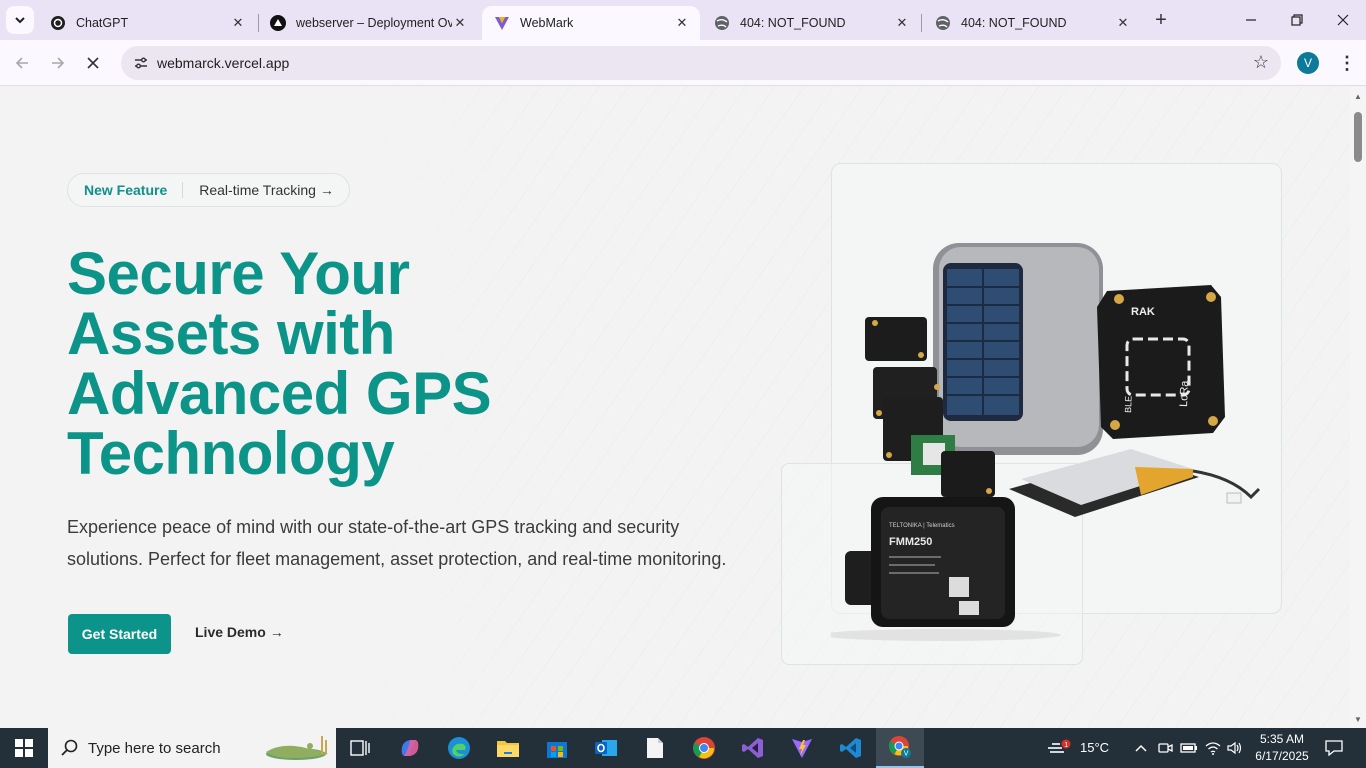 This screenshot has width=1366, height=768. Describe the element at coordinates (266, 190) in the screenshot. I see `feature-badge-link: Real-time Tracking →` at that location.